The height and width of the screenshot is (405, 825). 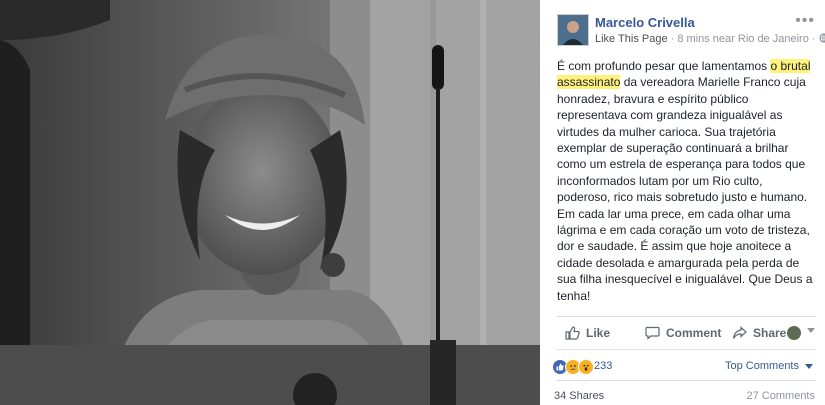 I want to click on comment-button: Comment, so click(x=683, y=333).